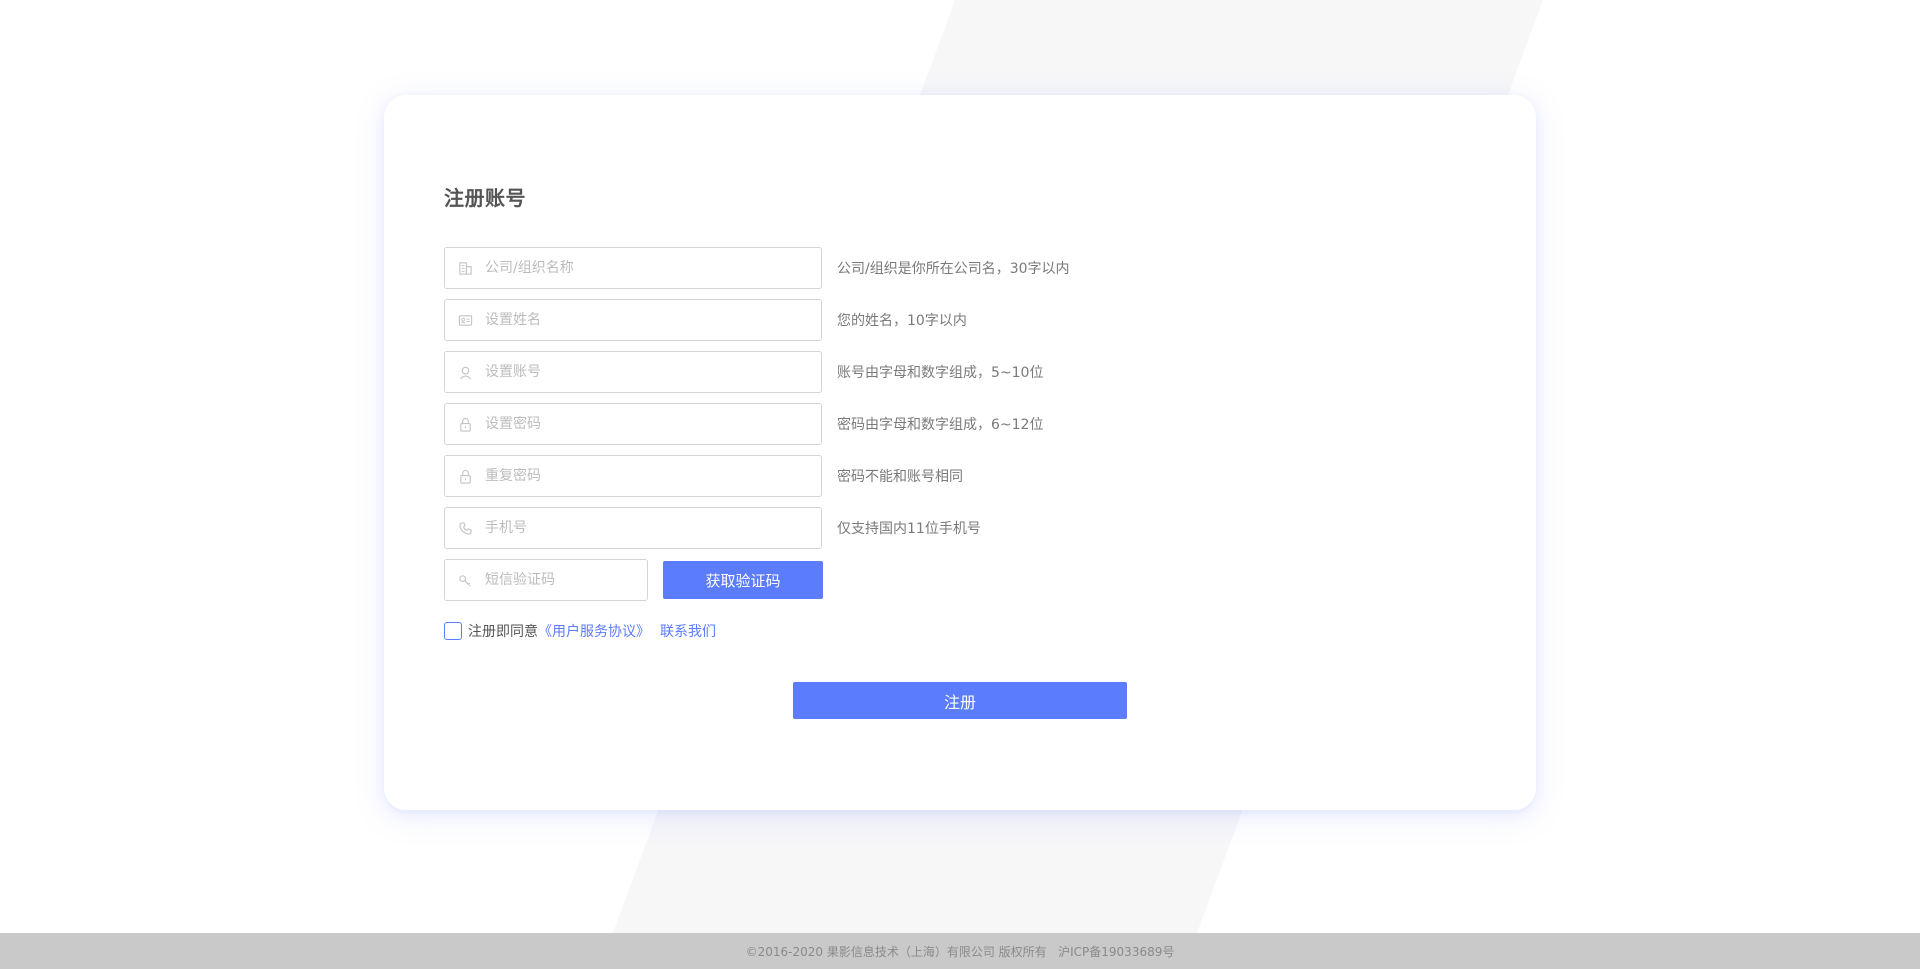  I want to click on form-row-account: 账号由字母和数字组成，5~10位, so click(743, 372).